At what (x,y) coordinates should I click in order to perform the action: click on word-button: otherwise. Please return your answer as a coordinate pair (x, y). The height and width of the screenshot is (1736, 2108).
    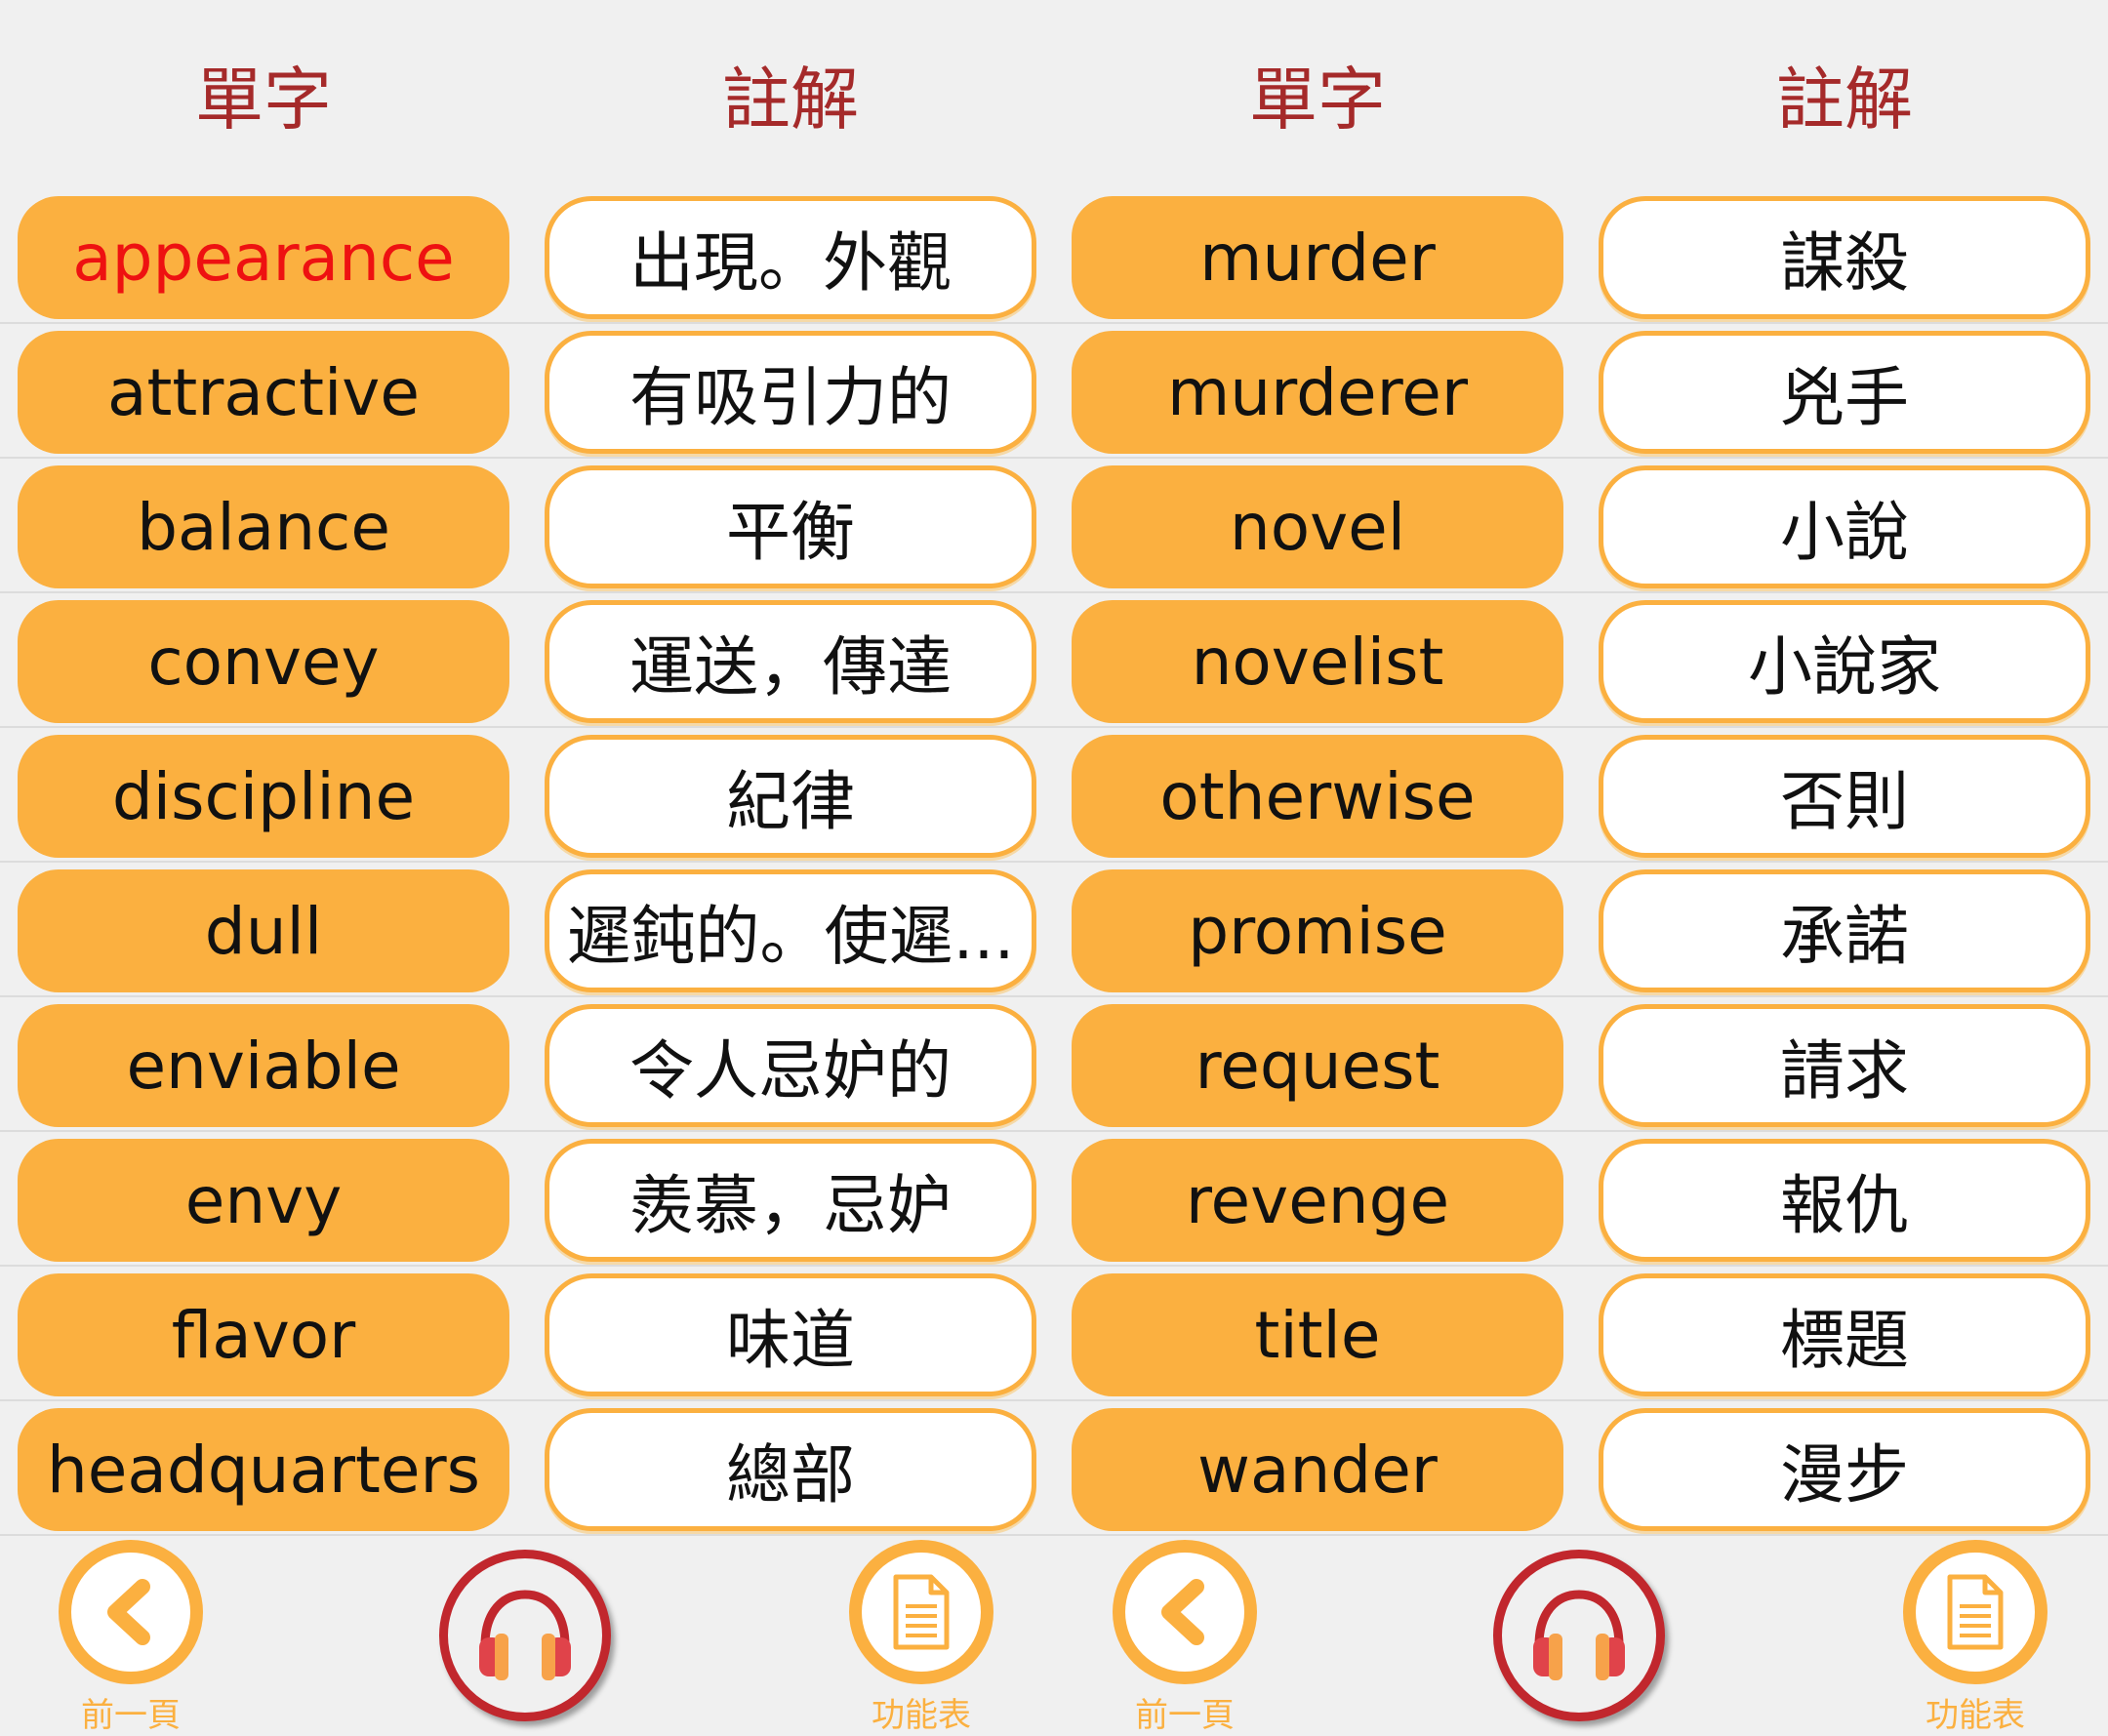
    Looking at the image, I should click on (1317, 796).